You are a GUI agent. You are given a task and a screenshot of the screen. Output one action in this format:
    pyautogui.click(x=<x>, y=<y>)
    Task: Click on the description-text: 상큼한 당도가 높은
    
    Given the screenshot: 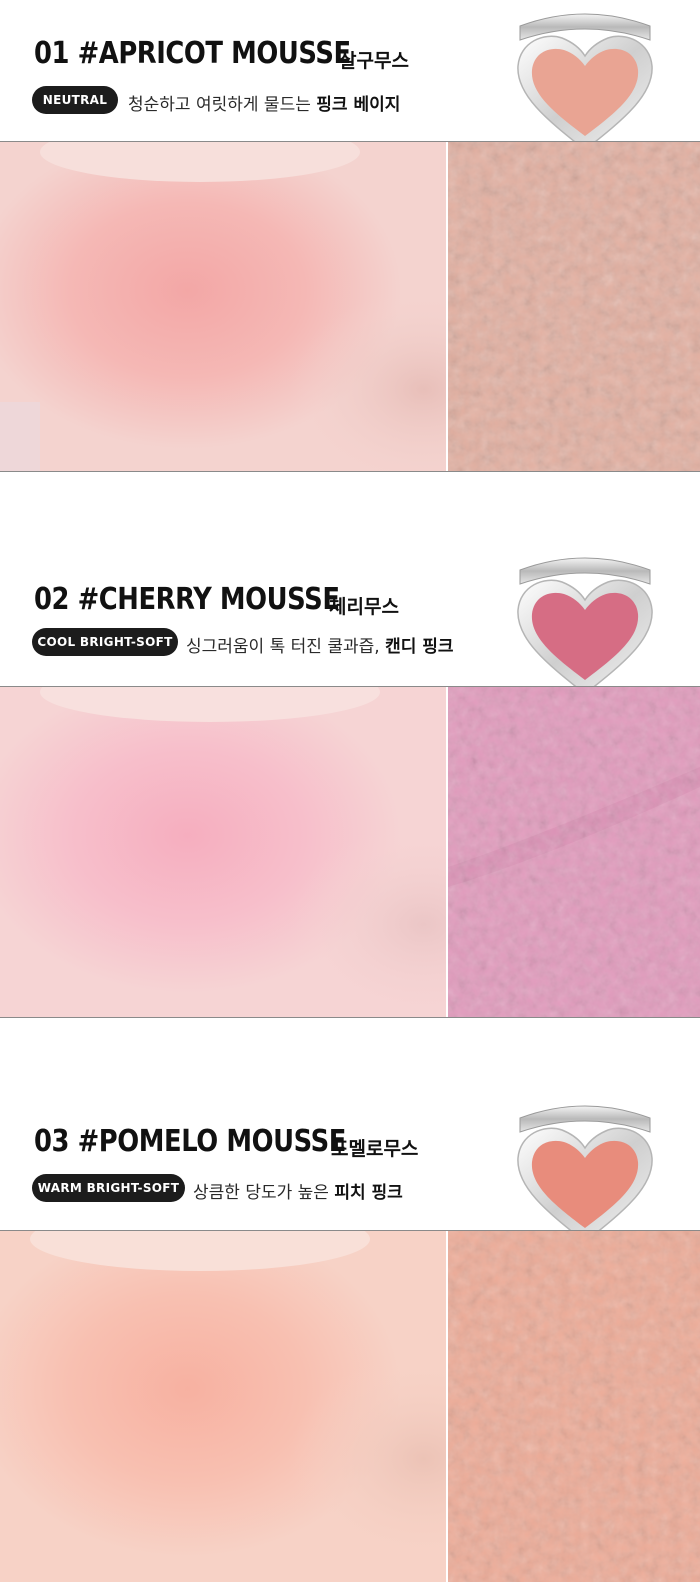 What is the action you would take?
    pyautogui.click(x=264, y=1193)
    